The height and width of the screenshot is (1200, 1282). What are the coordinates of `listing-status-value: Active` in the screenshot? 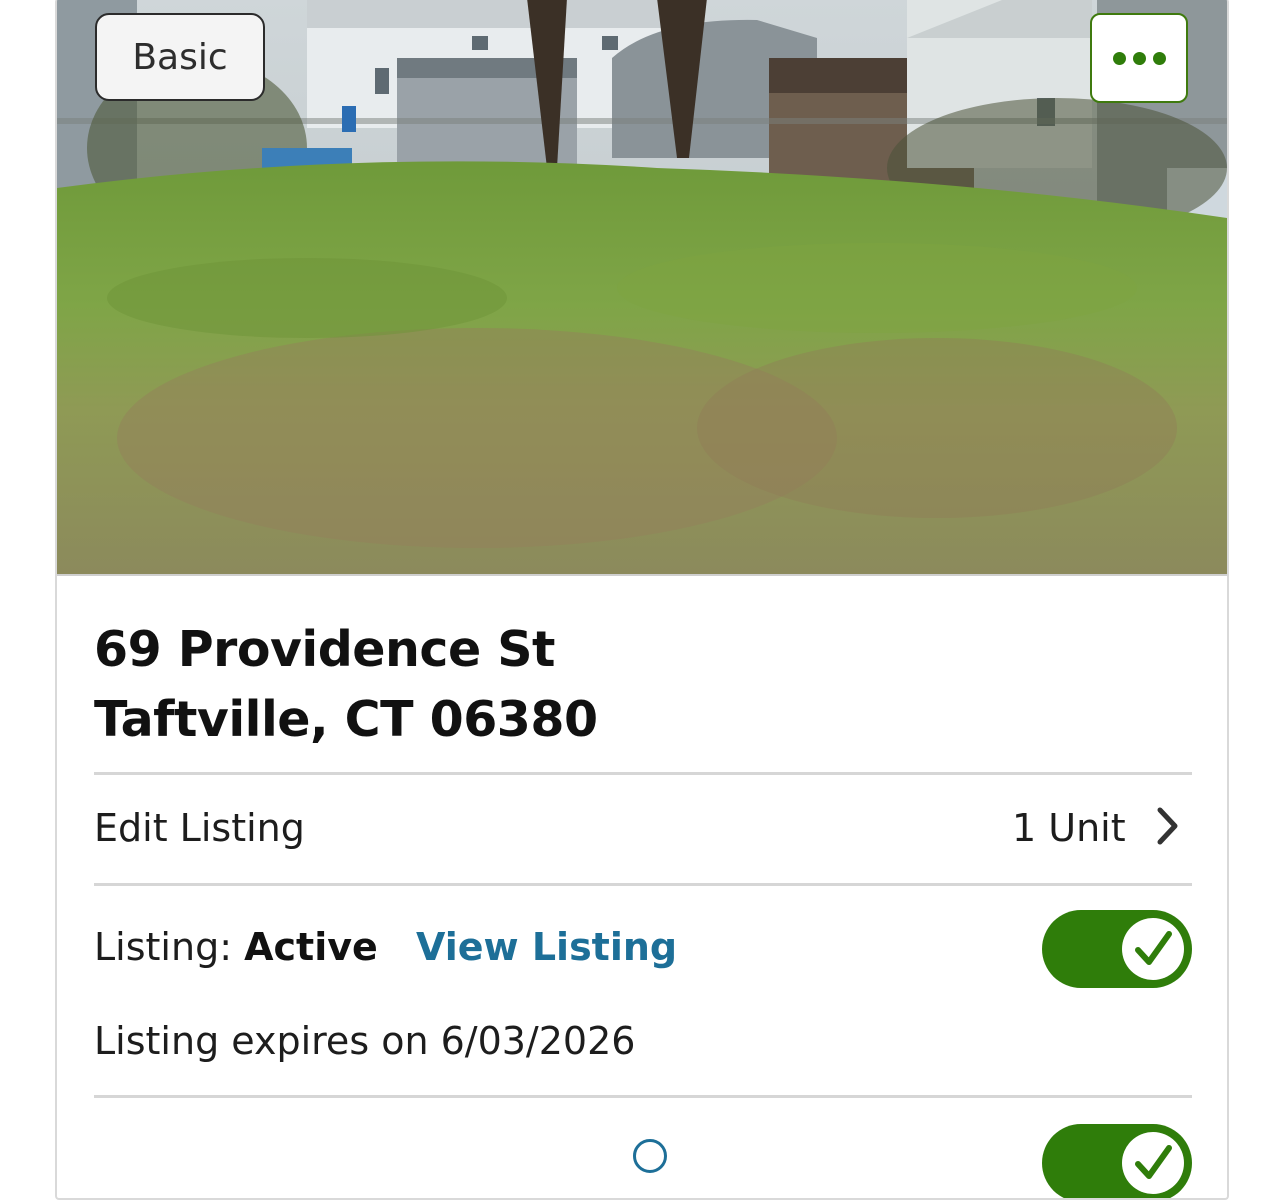 It's located at (311, 947).